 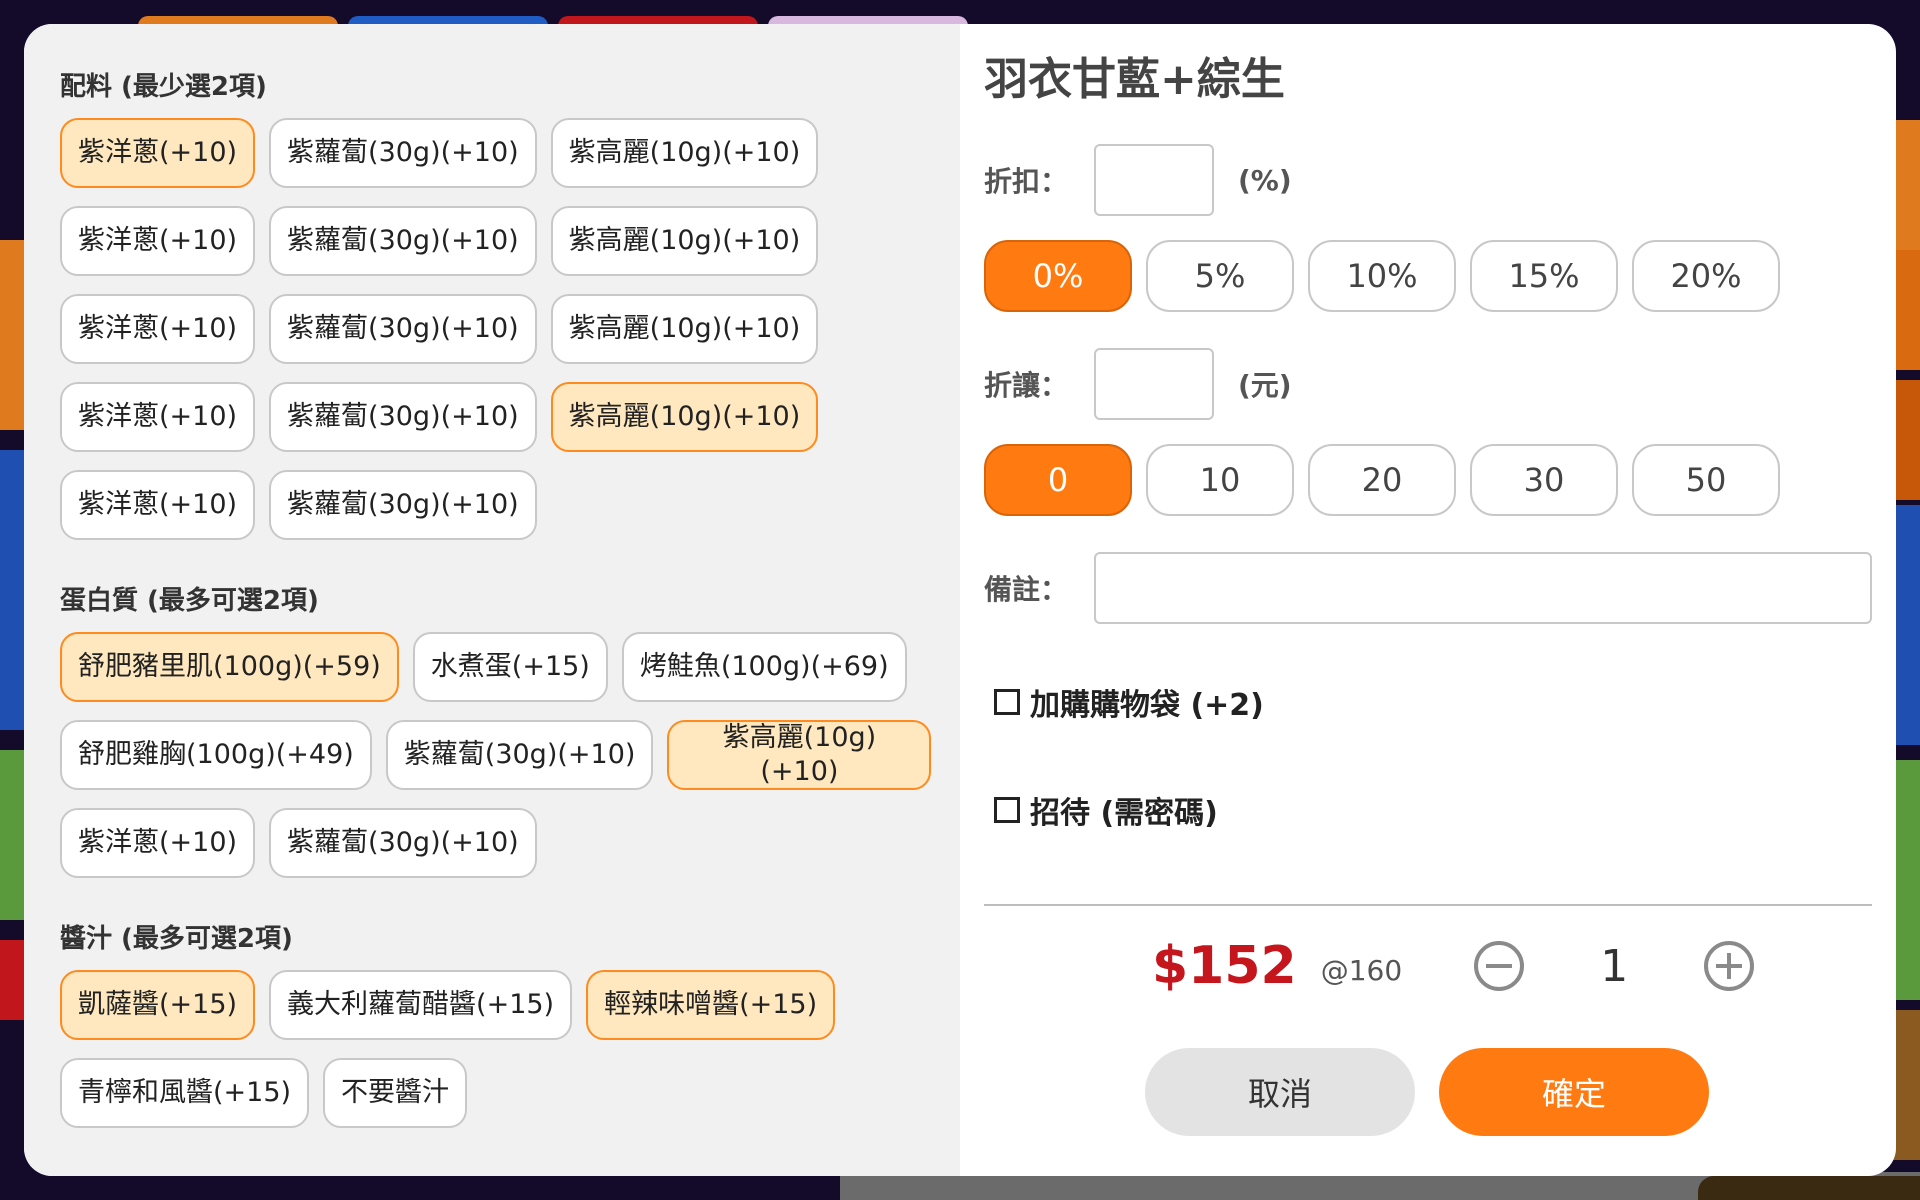 I want to click on decrease-quantity-button, so click(x=1499, y=966).